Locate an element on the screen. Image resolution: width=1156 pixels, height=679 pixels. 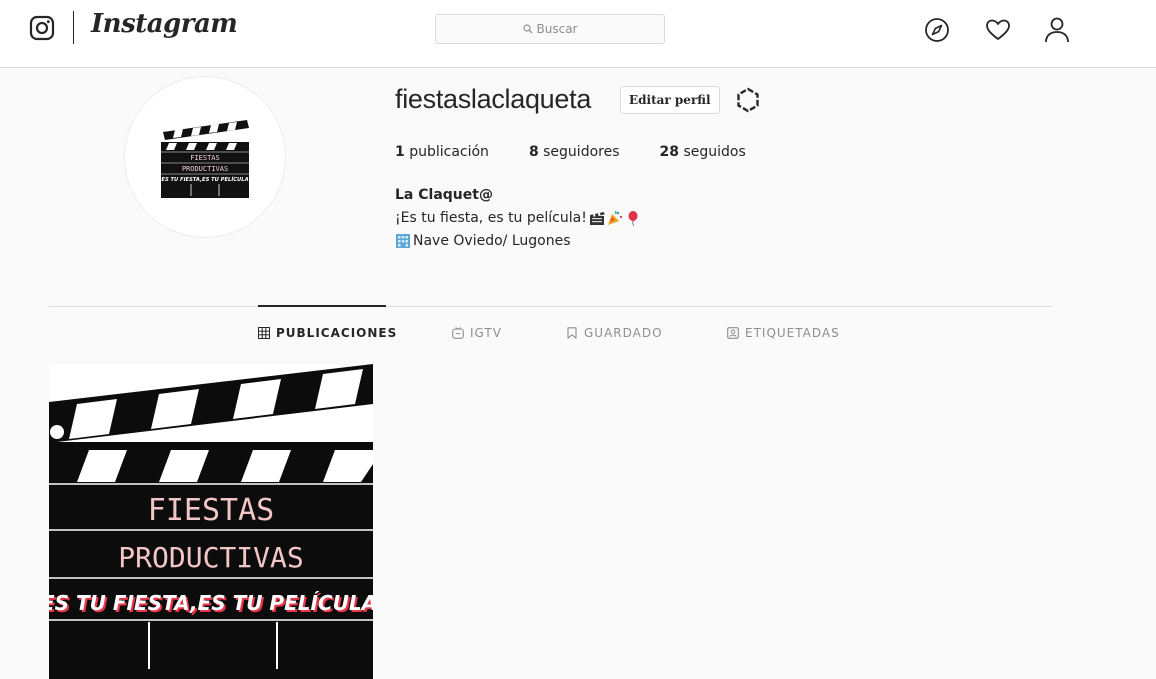
bio-line-2-text: Nave Oviedo/ Lugones is located at coordinates (492, 241).